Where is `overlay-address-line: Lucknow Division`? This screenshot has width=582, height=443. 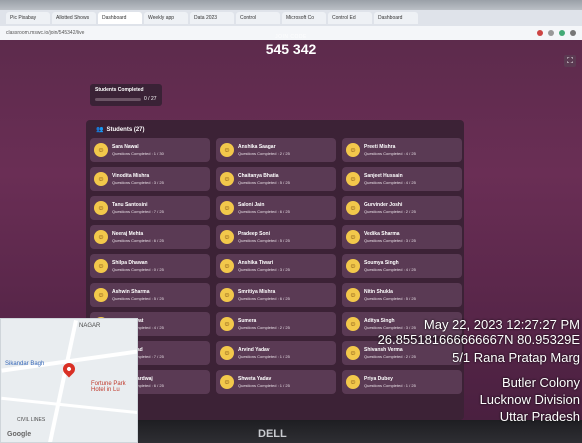
overlay-address-line: Lucknow Division is located at coordinates (529, 399).